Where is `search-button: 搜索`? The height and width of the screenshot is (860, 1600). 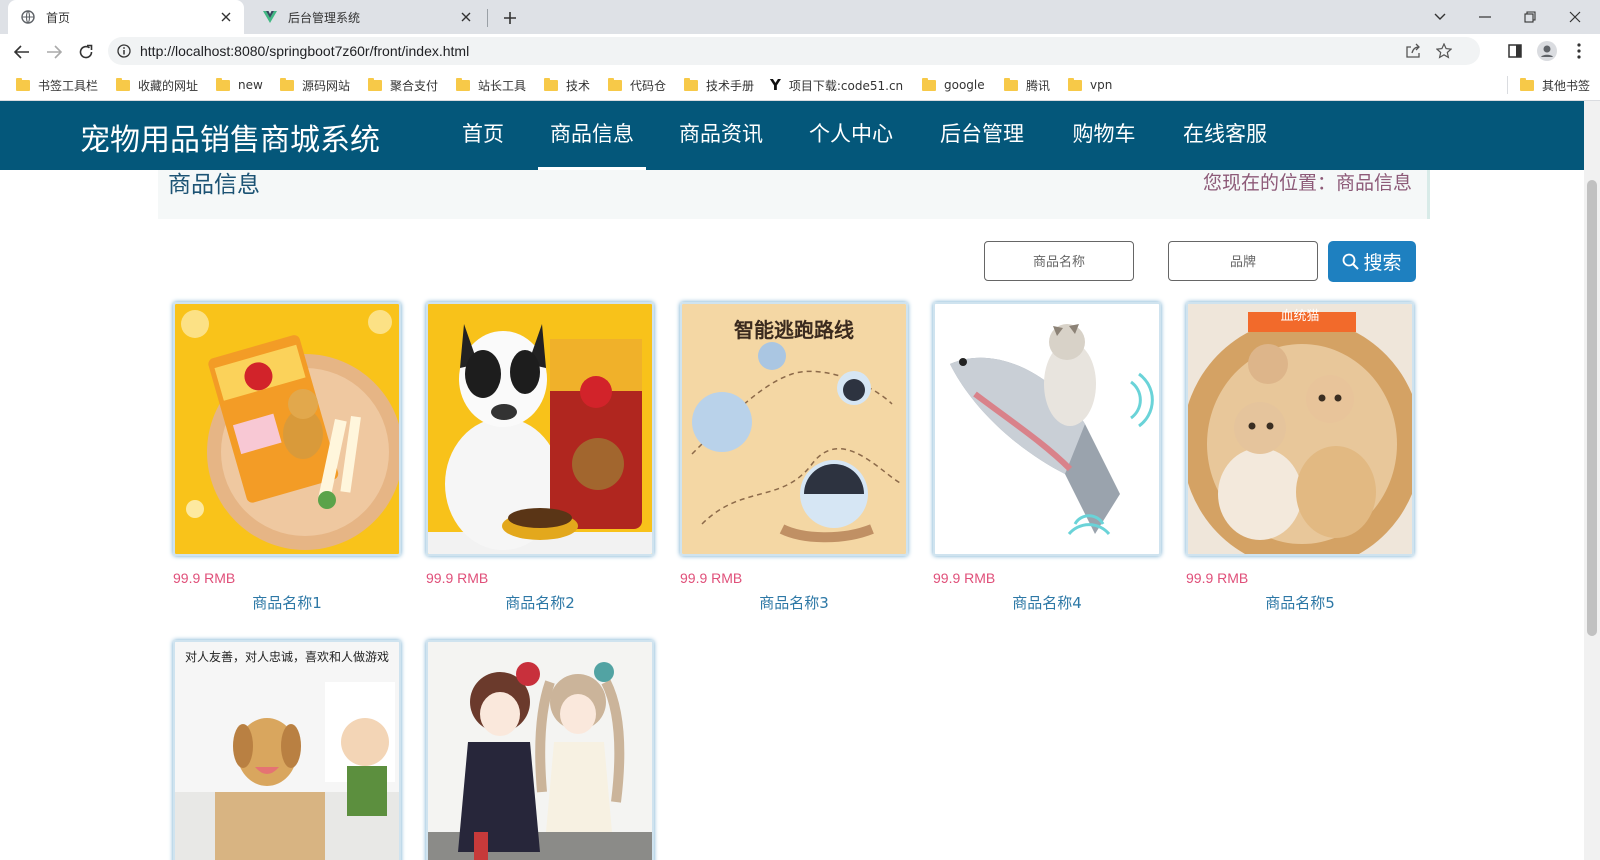 search-button: 搜索 is located at coordinates (1372, 261).